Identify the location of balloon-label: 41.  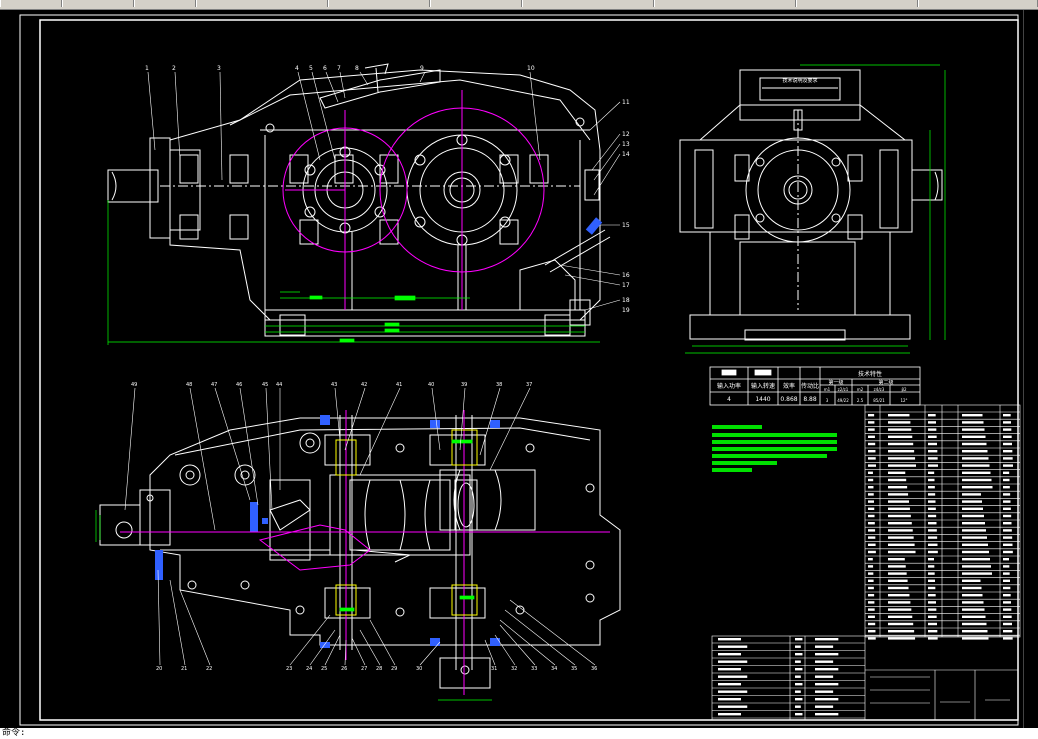
(399, 385).